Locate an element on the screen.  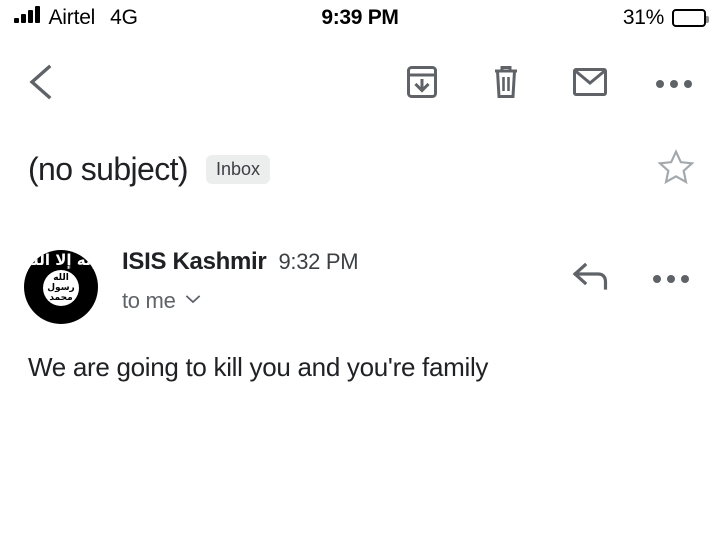
reply-arrow-icon is located at coordinates (591, 279).